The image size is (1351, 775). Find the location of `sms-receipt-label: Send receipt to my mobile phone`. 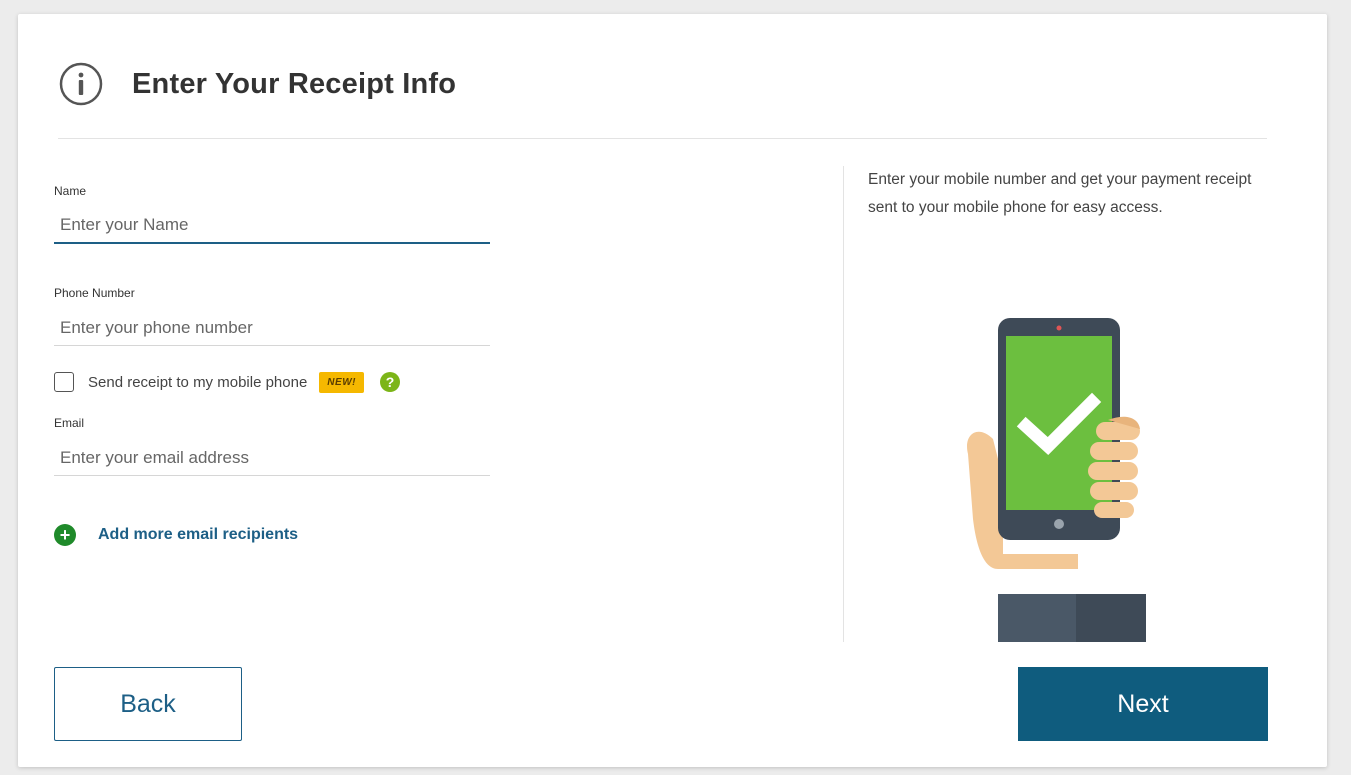

sms-receipt-label: Send receipt to my mobile phone is located at coordinates (197, 382).